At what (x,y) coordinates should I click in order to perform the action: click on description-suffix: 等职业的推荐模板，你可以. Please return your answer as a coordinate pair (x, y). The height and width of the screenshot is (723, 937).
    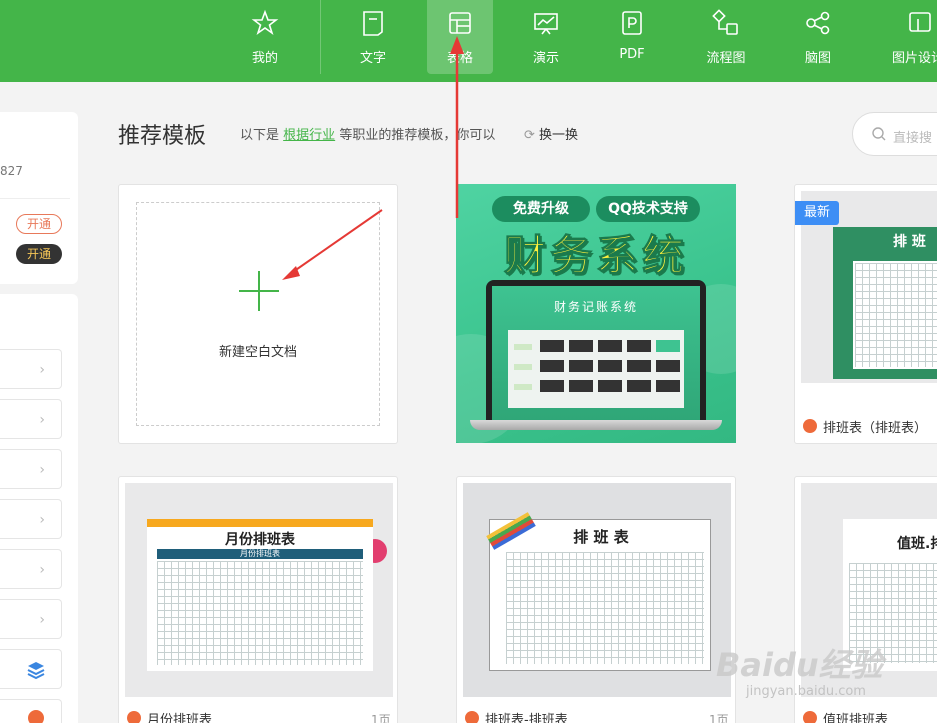
    Looking at the image, I should click on (417, 135).